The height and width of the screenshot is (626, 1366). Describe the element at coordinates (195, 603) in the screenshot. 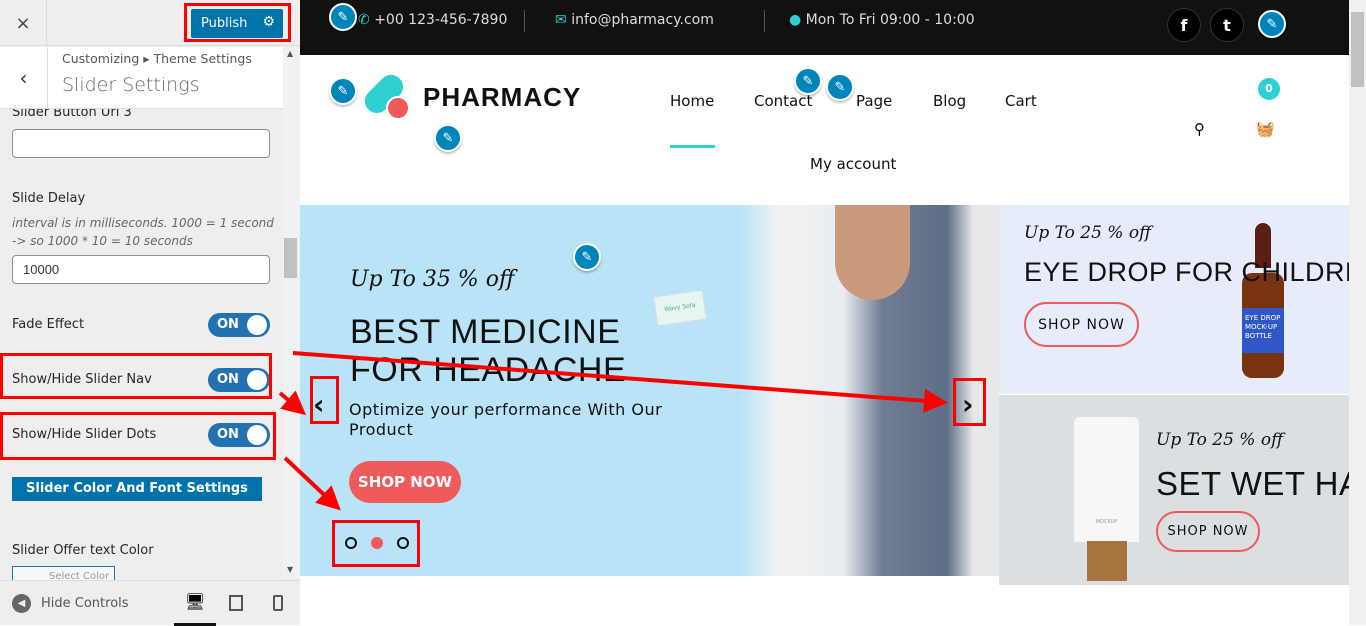

I see `desktop-preview-icon: 🖥` at that location.